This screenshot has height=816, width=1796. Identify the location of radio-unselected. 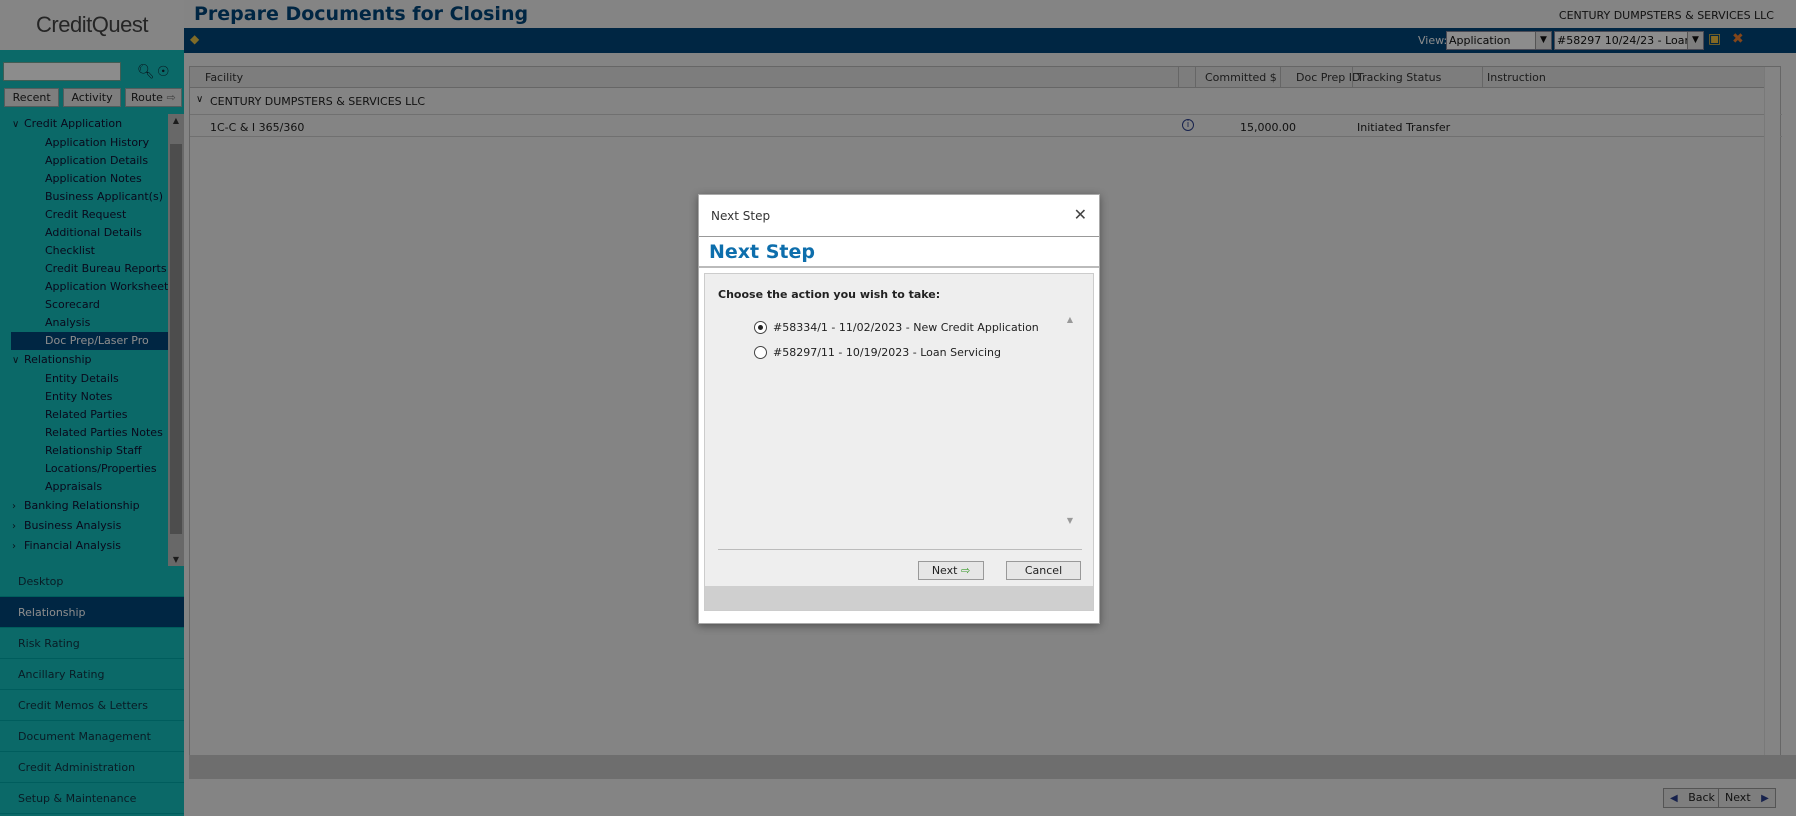
(760, 352).